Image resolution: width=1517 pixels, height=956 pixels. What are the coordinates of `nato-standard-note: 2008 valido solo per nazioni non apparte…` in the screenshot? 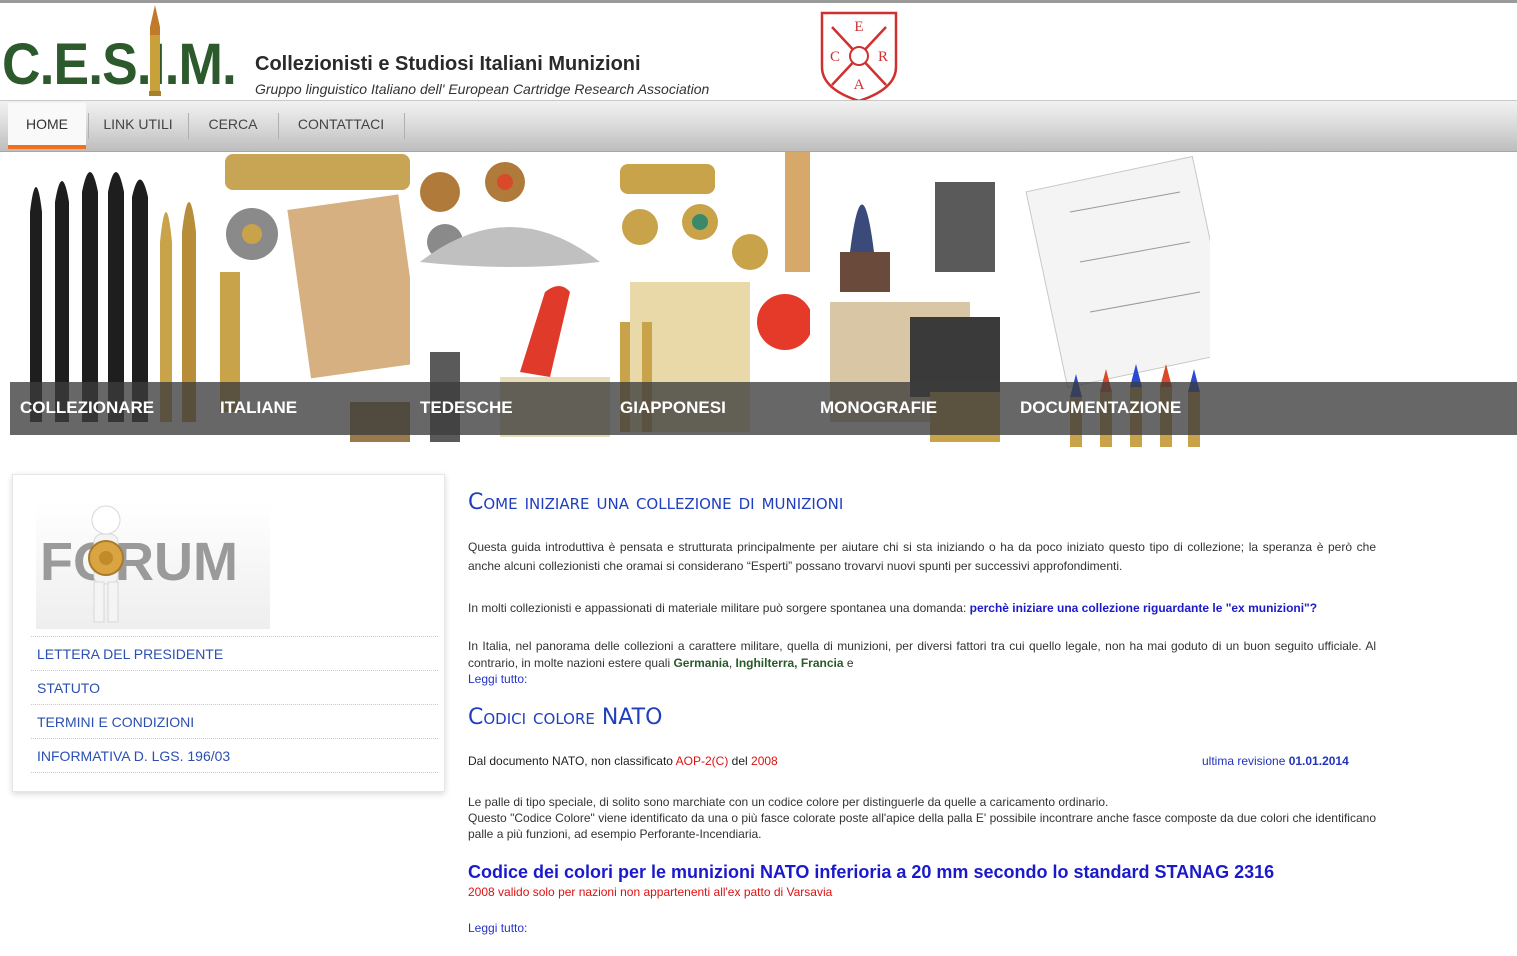 It's located at (650, 892).